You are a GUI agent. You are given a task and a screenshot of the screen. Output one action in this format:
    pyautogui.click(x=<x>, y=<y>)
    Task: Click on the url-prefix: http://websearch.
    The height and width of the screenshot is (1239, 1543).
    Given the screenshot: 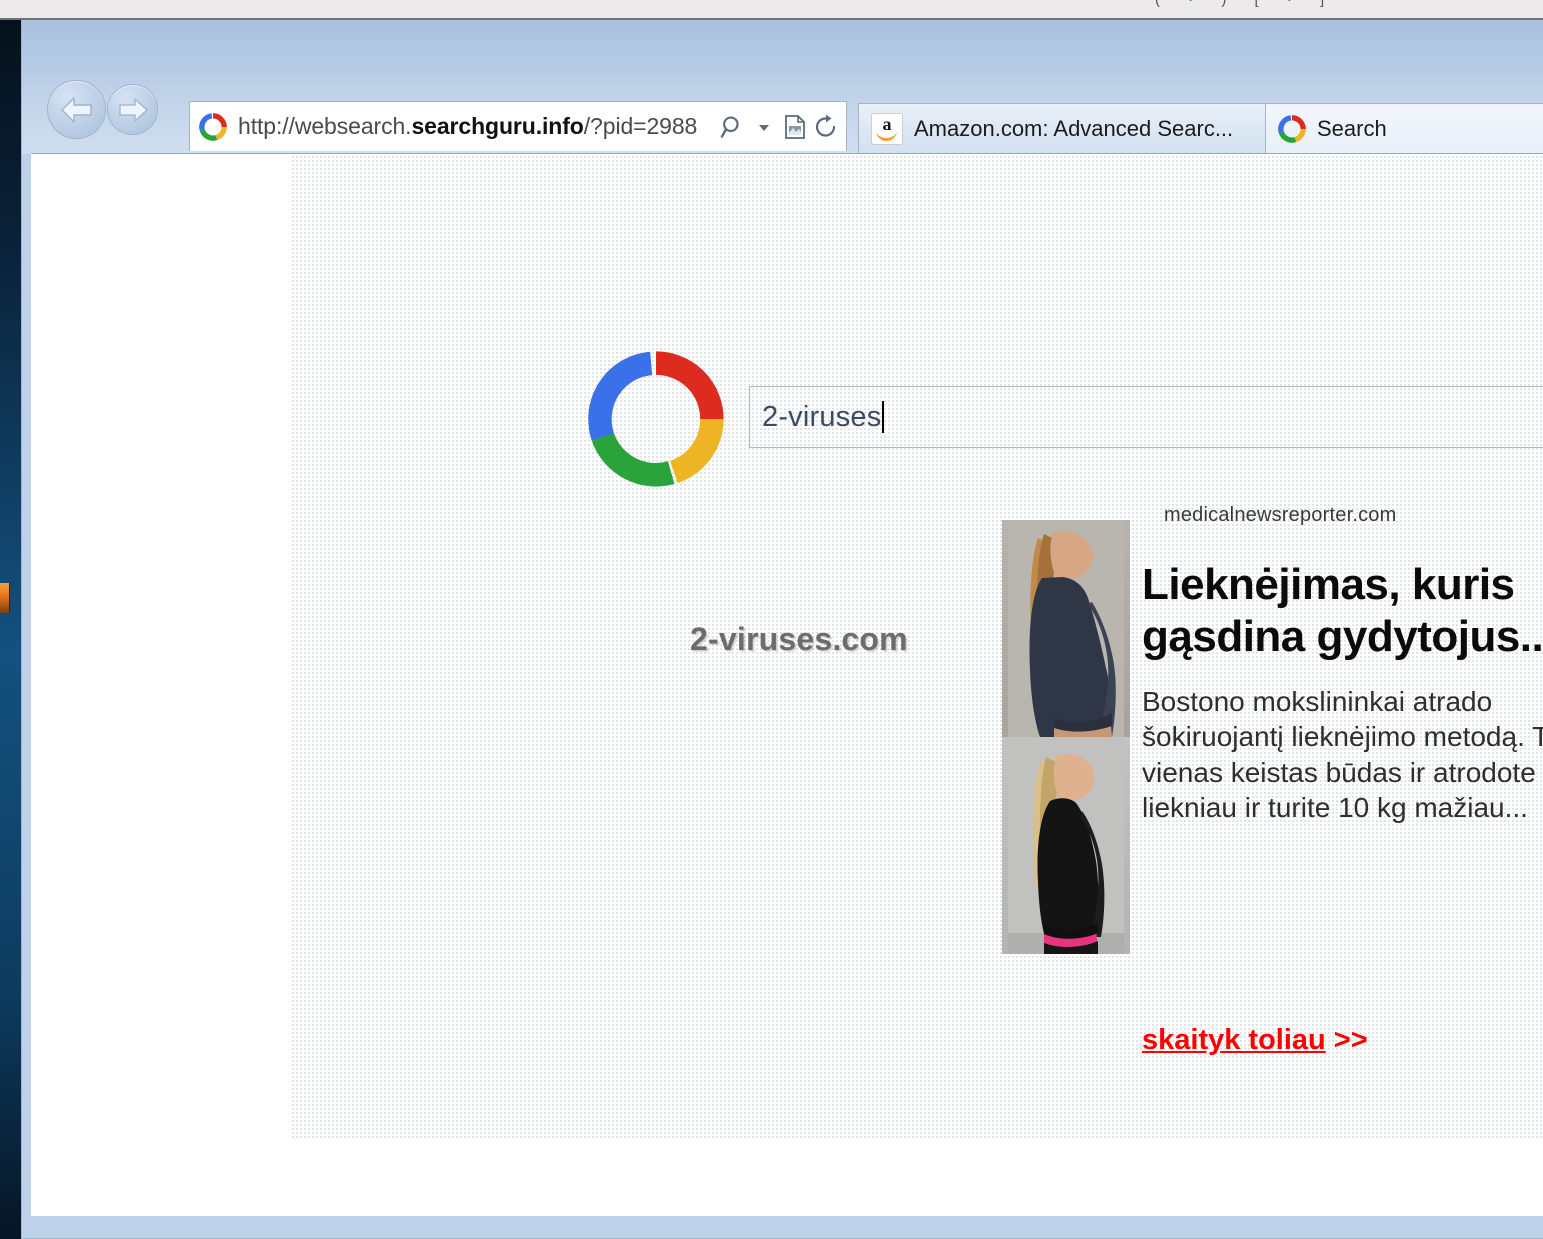 What is the action you would take?
    pyautogui.click(x=325, y=126)
    